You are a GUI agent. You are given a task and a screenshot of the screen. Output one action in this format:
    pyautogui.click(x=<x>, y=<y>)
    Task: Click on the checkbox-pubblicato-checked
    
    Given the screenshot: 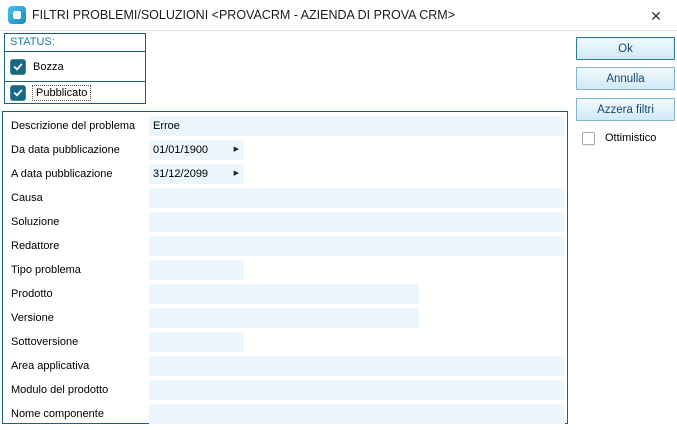 What is the action you would take?
    pyautogui.click(x=18, y=92)
    